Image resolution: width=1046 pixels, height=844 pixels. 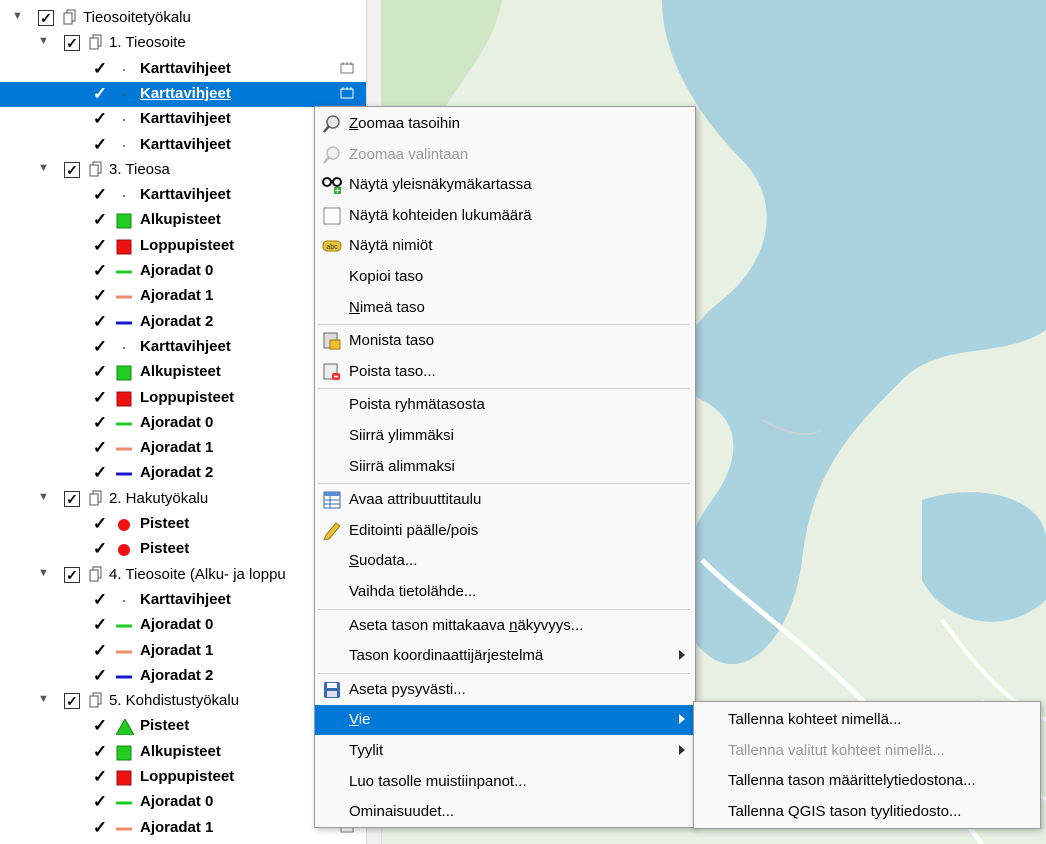 What do you see at coordinates (183, 575) in the screenshot?
I see `layer-group-row: ▼ ✓ 4. Tieosoite (Alku- ja loppu` at bounding box center [183, 575].